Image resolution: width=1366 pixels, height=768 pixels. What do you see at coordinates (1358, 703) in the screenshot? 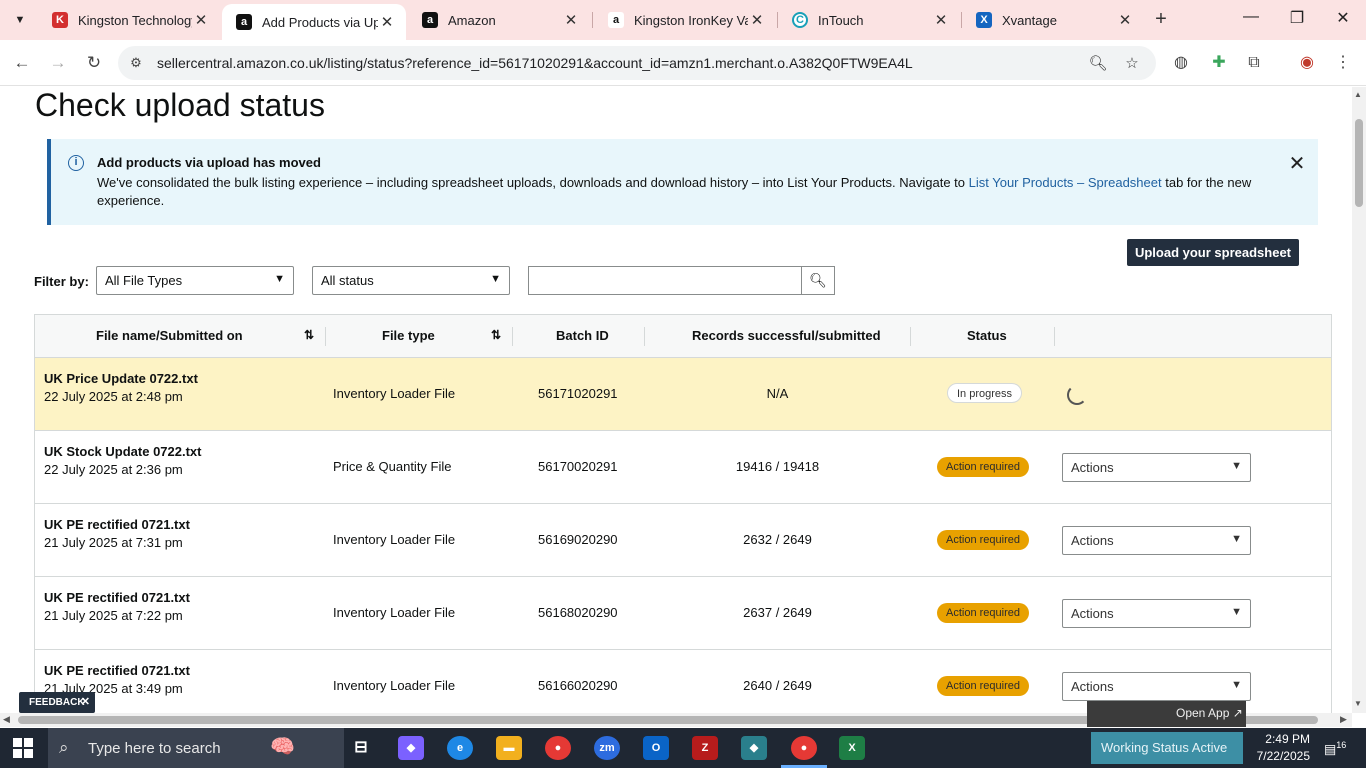
I see `scroll-down-arrow-icon: ▼` at bounding box center [1358, 703].